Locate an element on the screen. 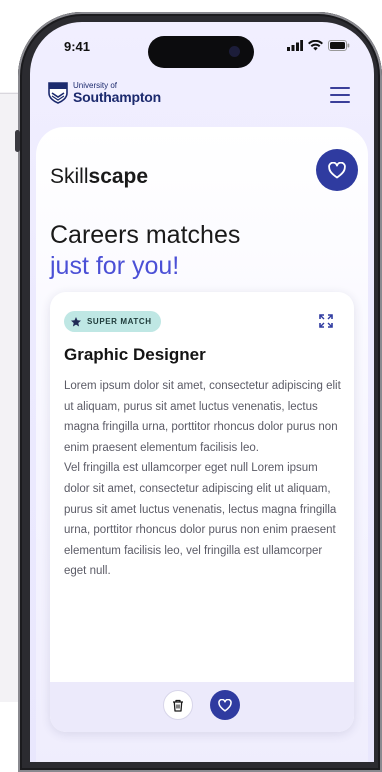 The image size is (382, 772). trash-icon is located at coordinates (178, 705).